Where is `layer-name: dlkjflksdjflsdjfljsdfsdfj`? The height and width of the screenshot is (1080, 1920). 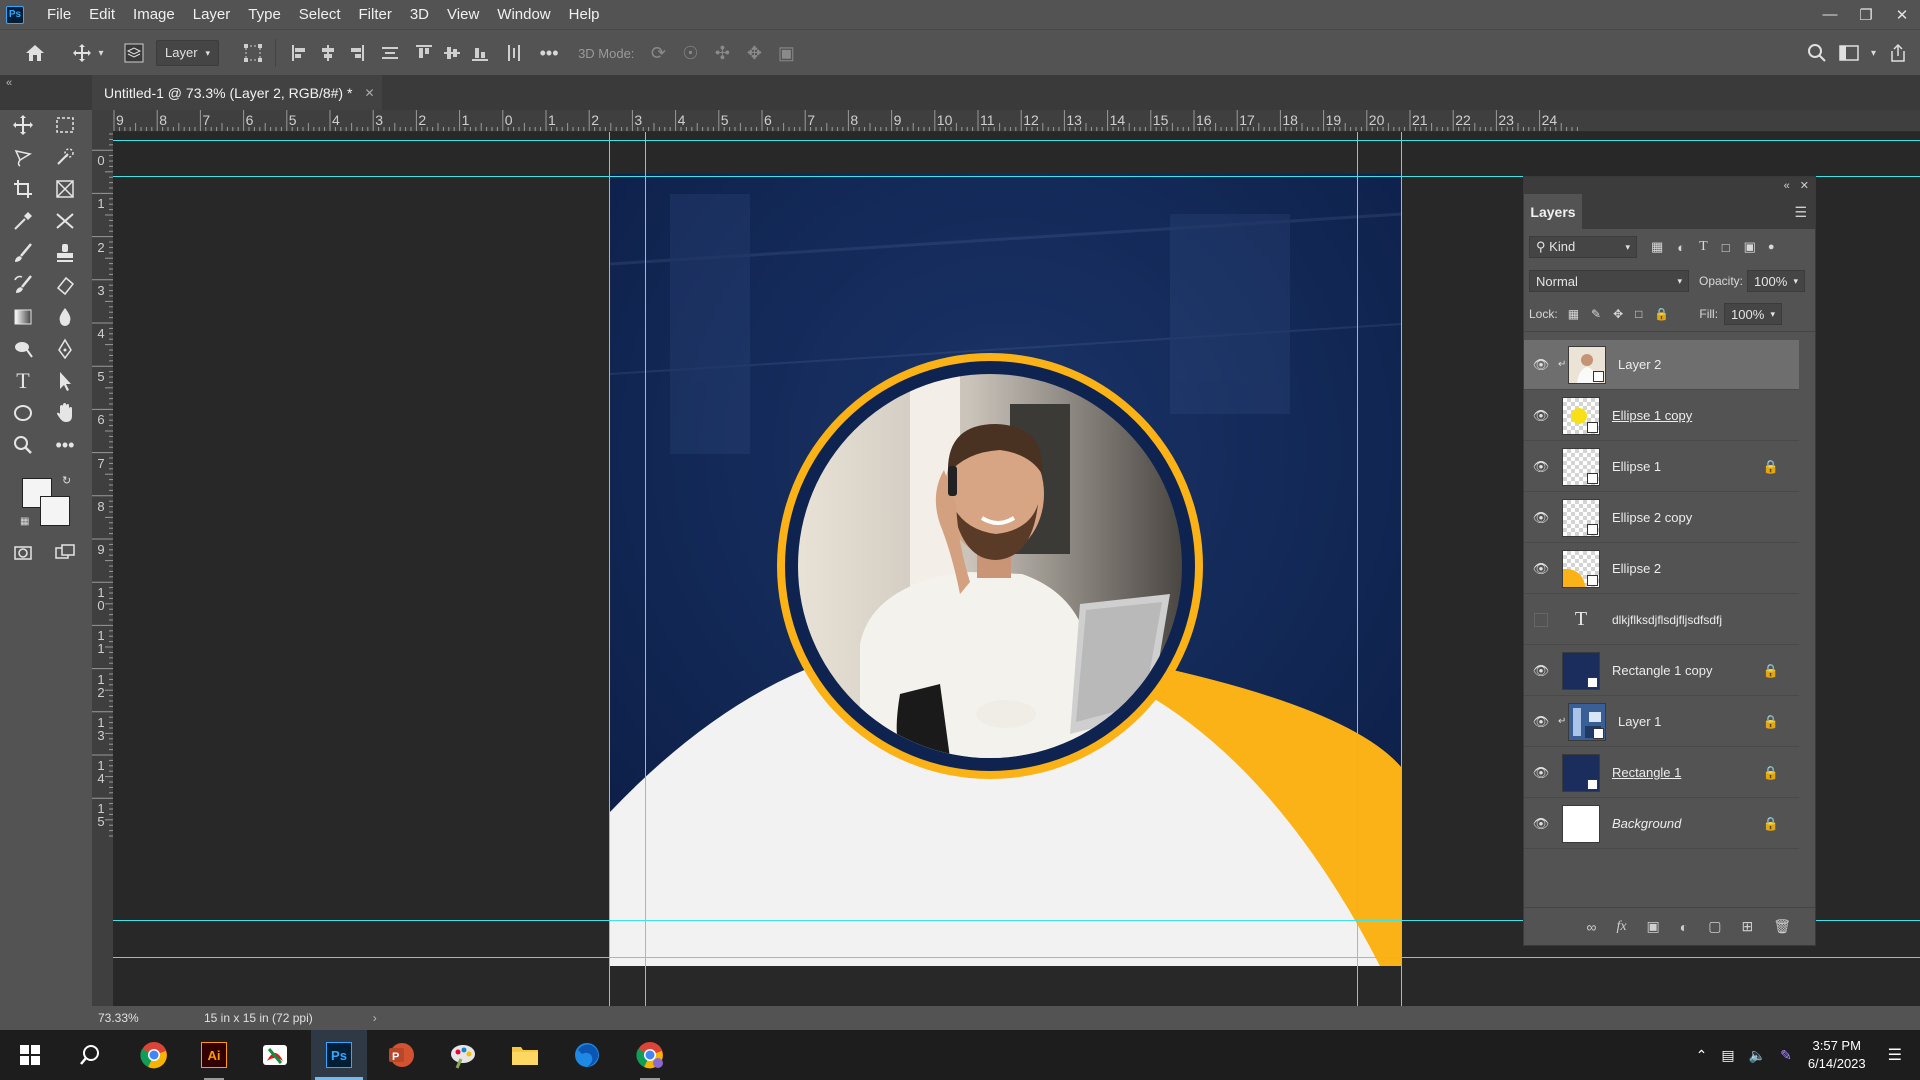 layer-name: dlkjflksdjflsdjfljsdfsdfj is located at coordinates (1667, 620).